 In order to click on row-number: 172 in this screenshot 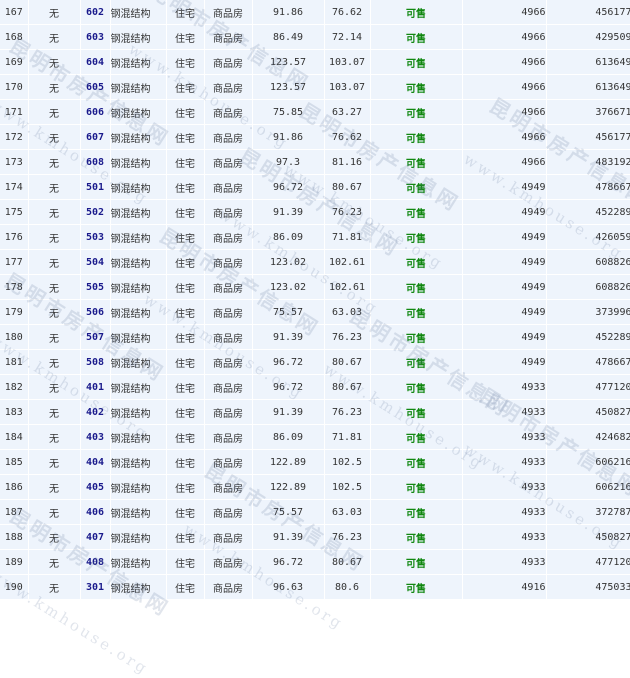, I will do `click(14, 137)`.